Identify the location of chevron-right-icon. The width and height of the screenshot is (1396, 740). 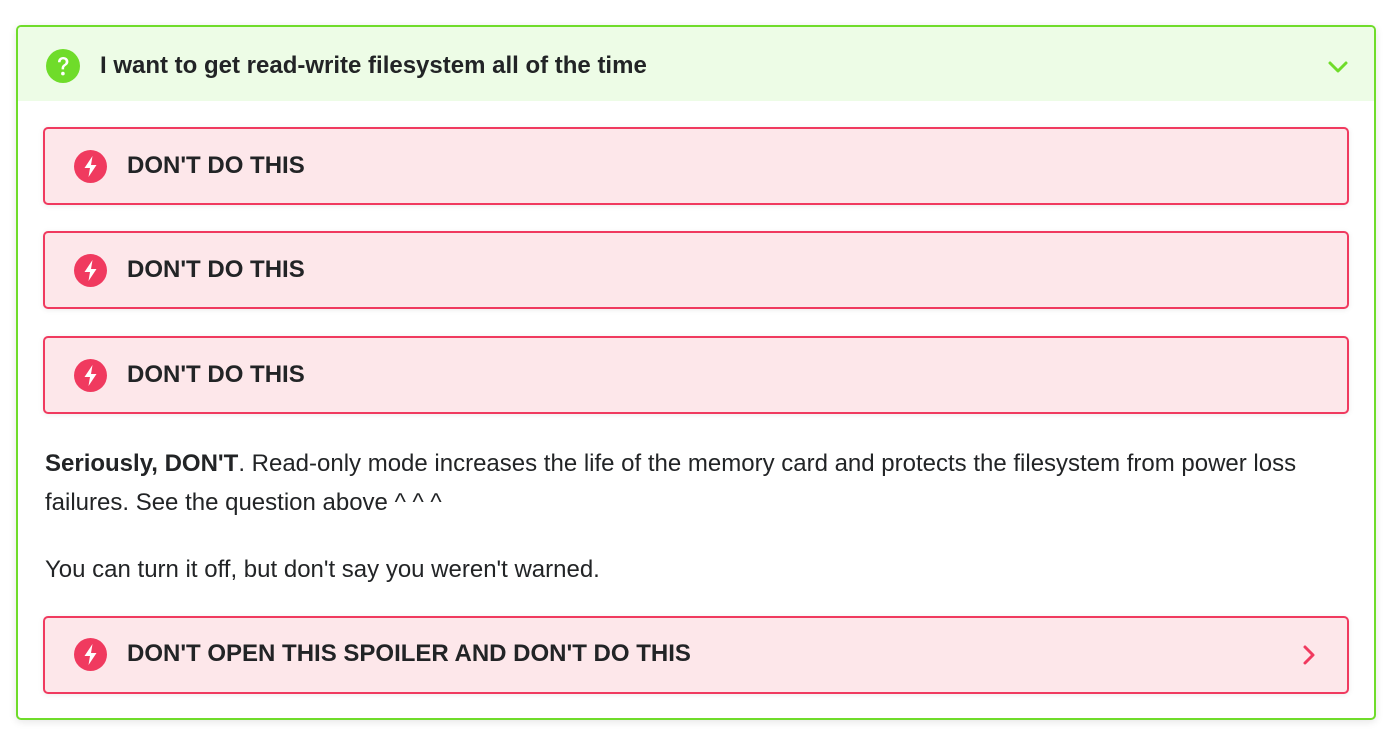
(1309, 655).